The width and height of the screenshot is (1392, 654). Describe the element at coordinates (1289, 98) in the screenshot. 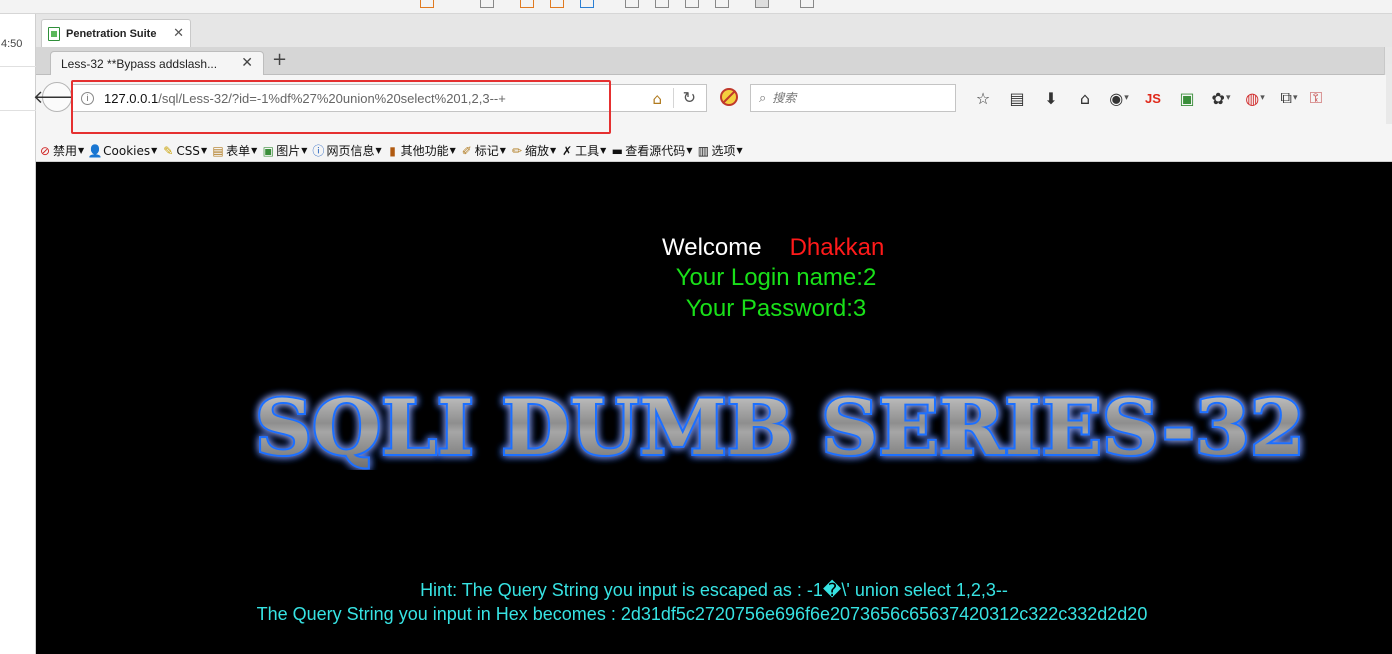

I see `responsive-icon: ⧉` at that location.